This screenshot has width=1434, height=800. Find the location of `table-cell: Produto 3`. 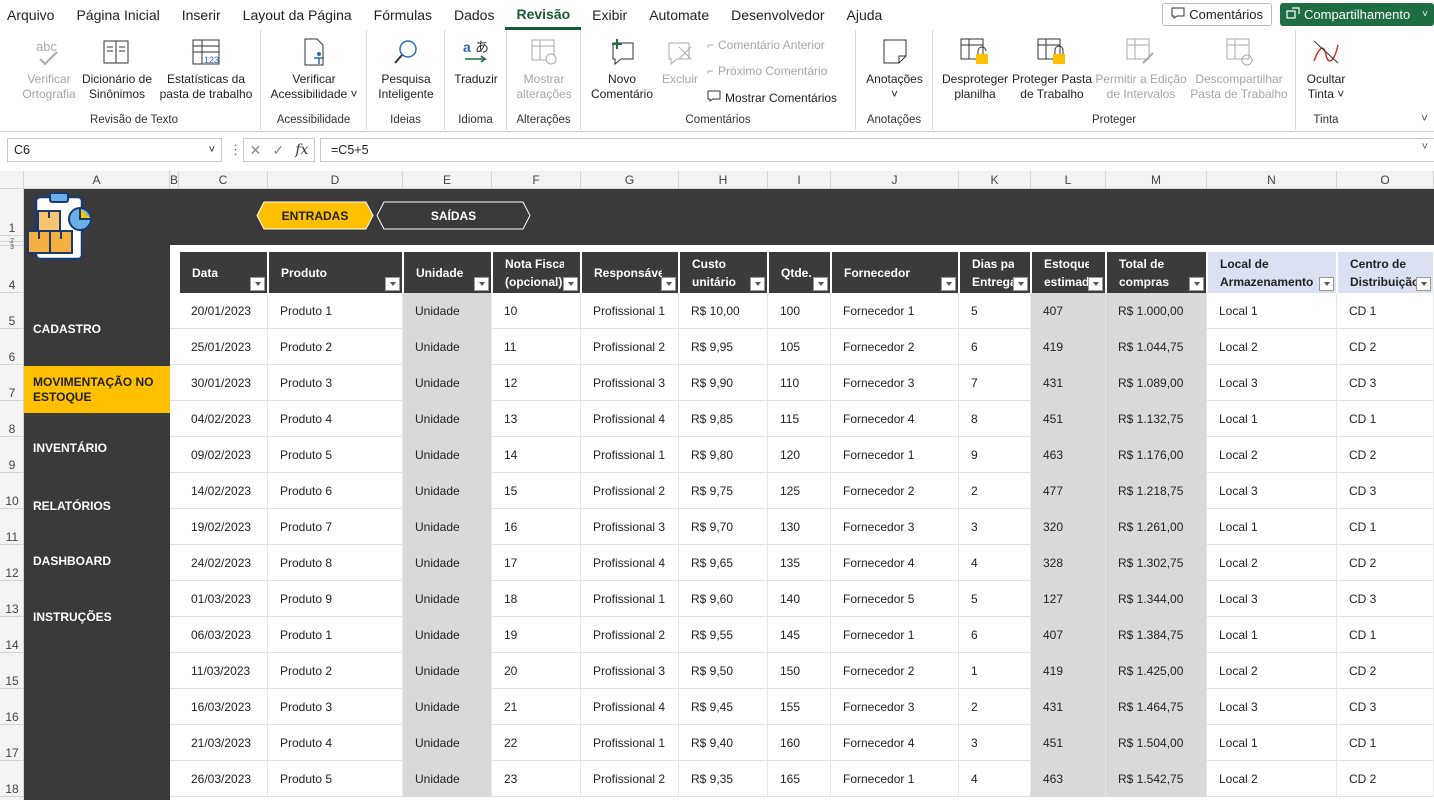

table-cell: Produto 3 is located at coordinates (335, 707).